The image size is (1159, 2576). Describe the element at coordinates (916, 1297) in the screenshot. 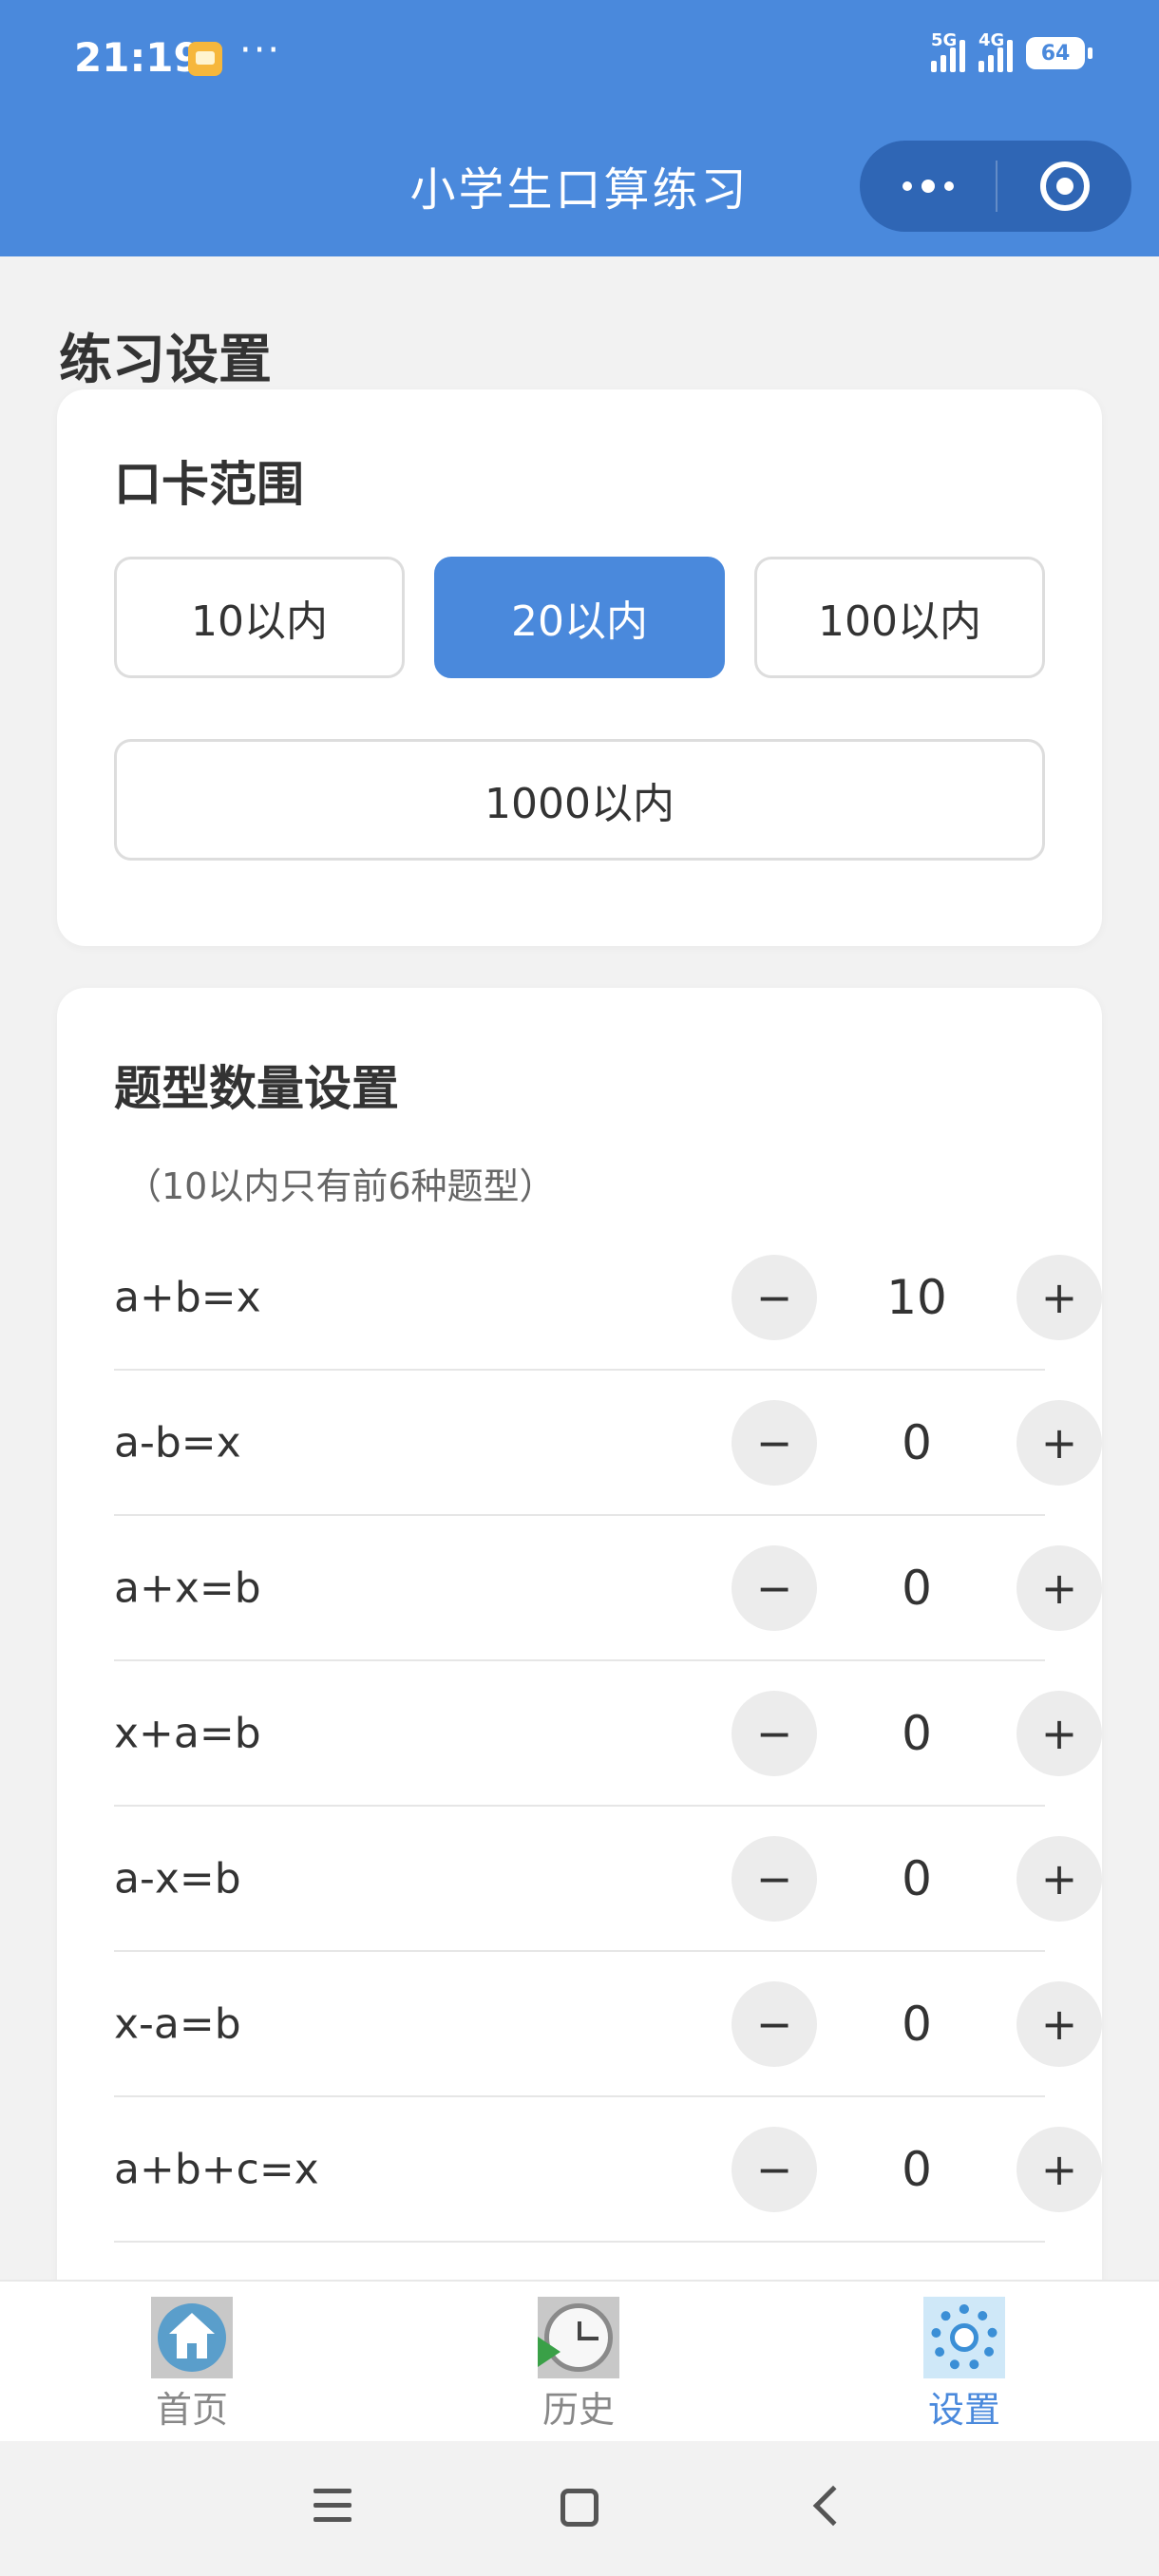

I see `type-count: 10` at that location.